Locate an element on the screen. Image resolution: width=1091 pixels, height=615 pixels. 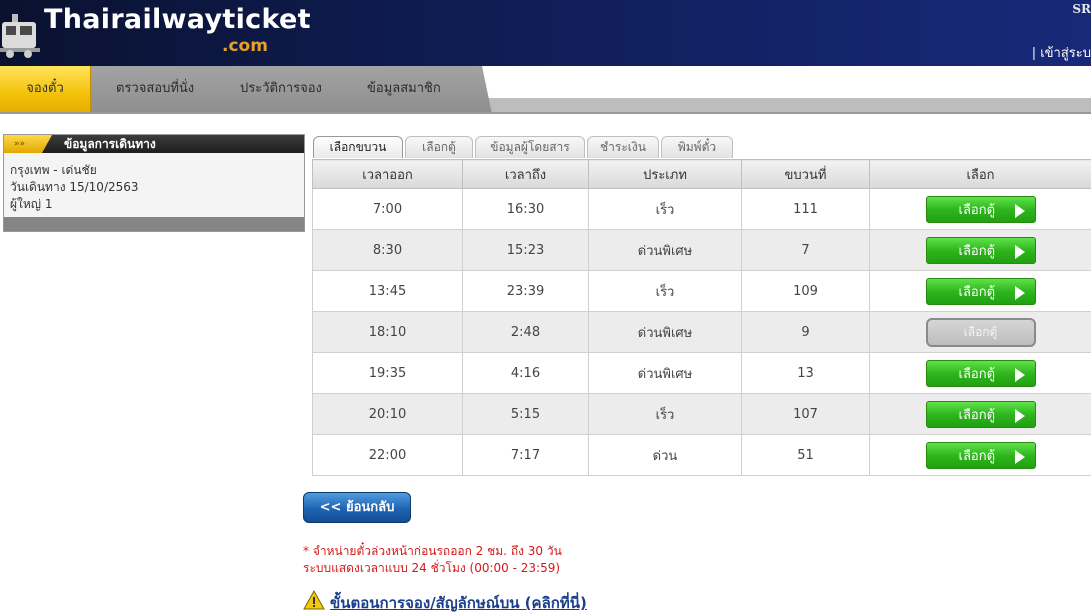
col-header-select: เลือก is located at coordinates (980, 174).